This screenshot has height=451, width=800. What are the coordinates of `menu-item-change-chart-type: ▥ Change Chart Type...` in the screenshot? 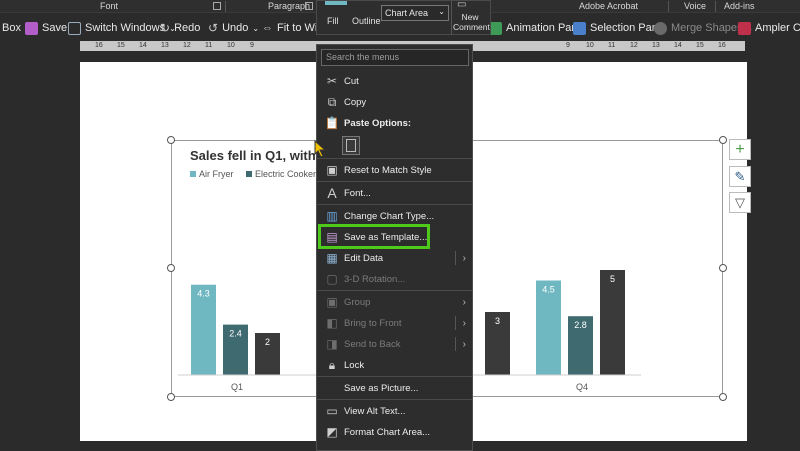 It's located at (394, 216).